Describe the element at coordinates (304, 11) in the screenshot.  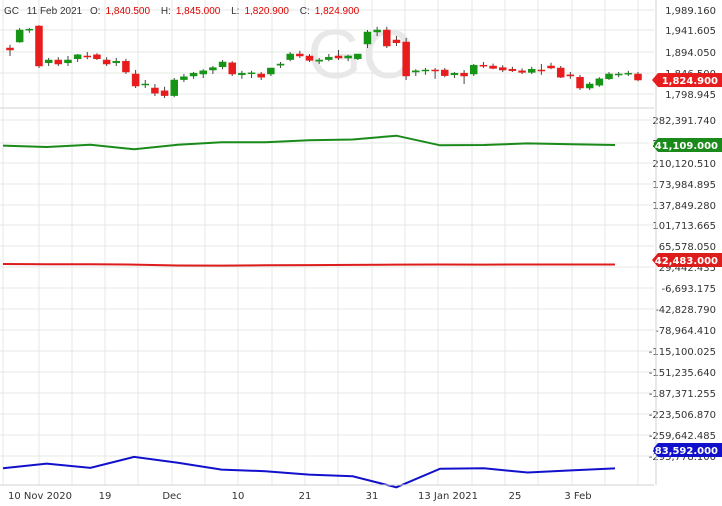
I see `close-label: C:` at that location.